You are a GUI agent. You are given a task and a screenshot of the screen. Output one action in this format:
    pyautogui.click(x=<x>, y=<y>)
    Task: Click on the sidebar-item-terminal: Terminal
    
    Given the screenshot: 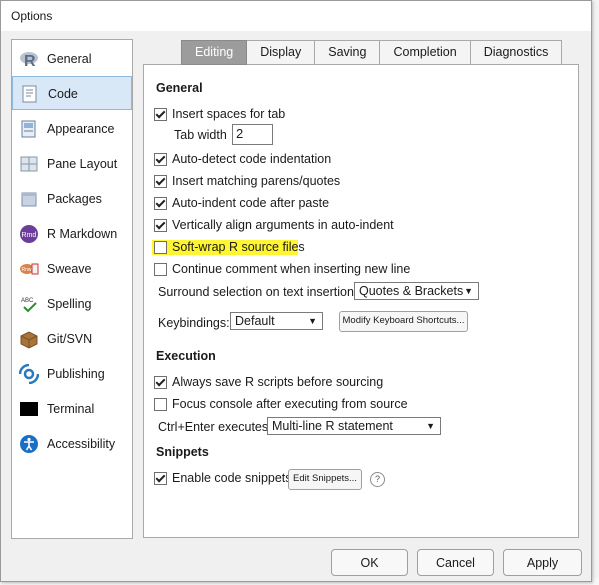 What is the action you would take?
    pyautogui.click(x=72, y=409)
    